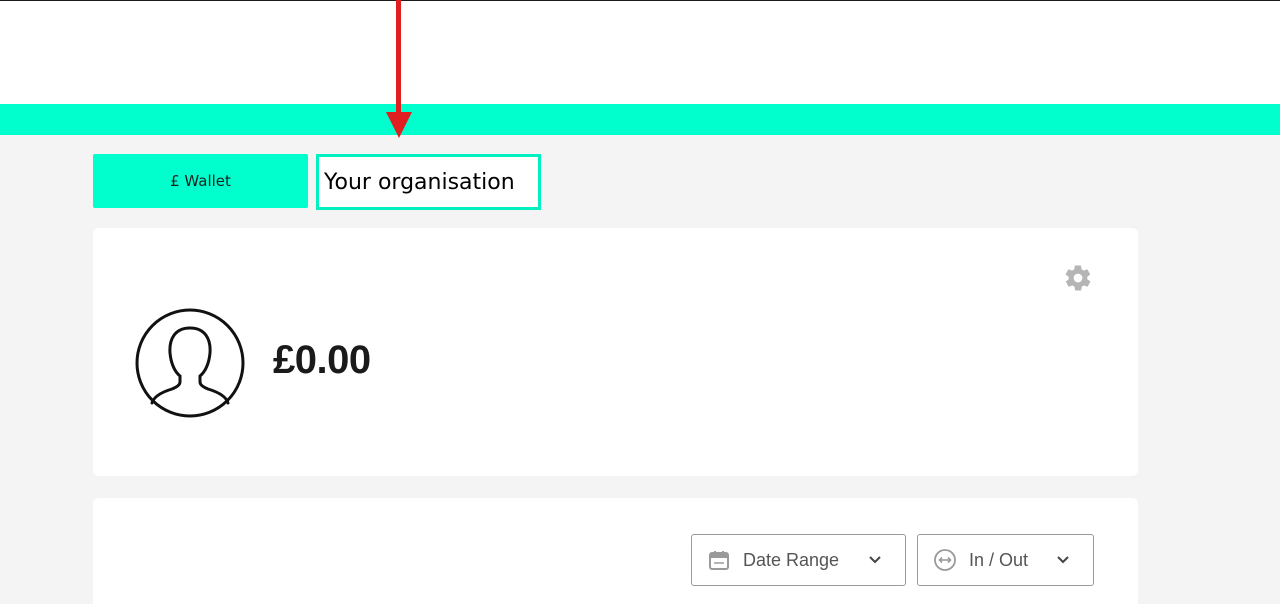  What do you see at coordinates (791, 559) in the screenshot?
I see `date-range-label: Date Range` at bounding box center [791, 559].